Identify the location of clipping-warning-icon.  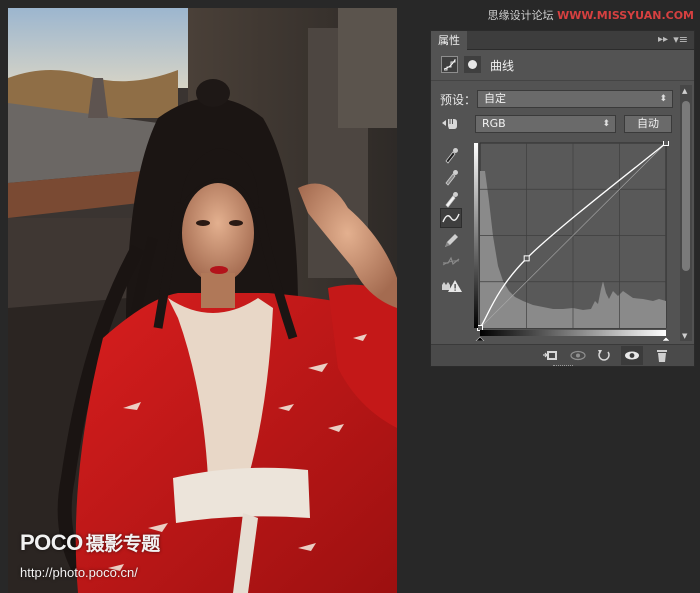
(451, 286).